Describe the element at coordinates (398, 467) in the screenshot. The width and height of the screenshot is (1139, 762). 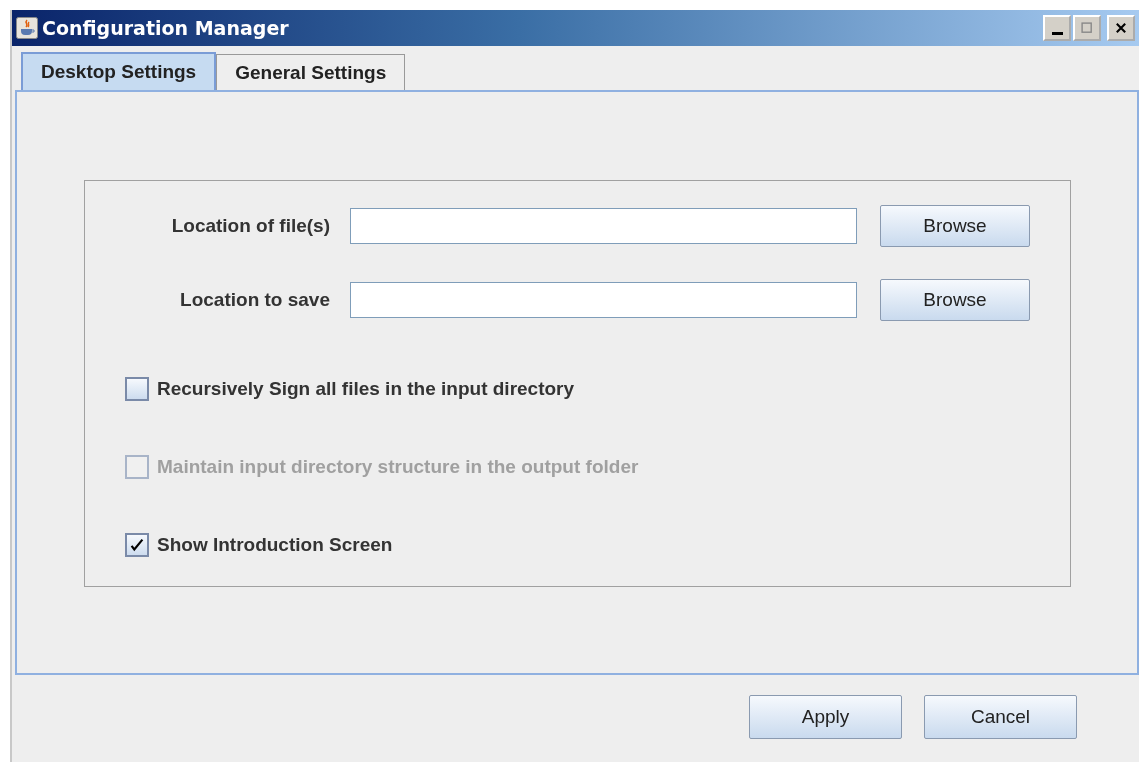
I see `checkbox-label: Maintain input directory structure in the output folder` at that location.